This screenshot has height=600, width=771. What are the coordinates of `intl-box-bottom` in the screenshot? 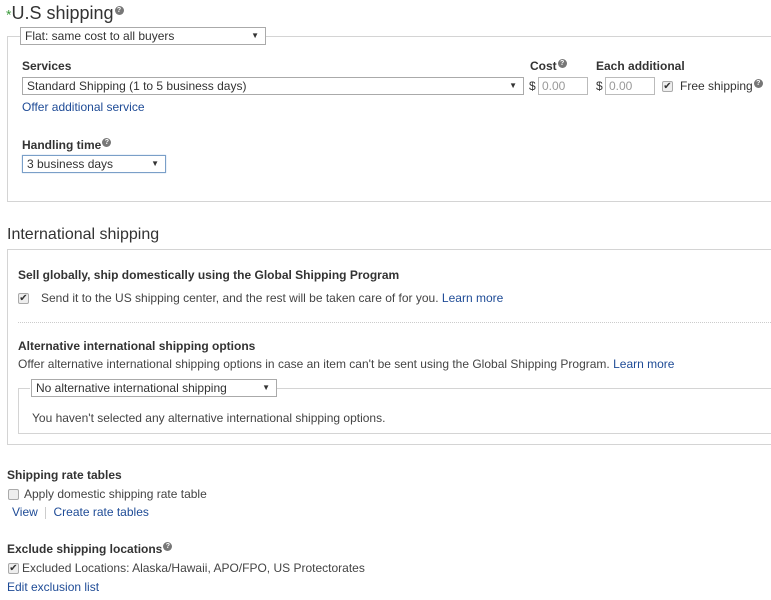 It's located at (389, 444).